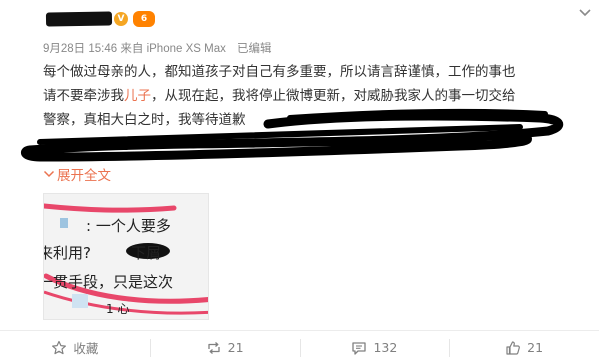 The width and height of the screenshot is (599, 364). Describe the element at coordinates (535, 347) in the screenshot. I see `like-count: 21` at that location.